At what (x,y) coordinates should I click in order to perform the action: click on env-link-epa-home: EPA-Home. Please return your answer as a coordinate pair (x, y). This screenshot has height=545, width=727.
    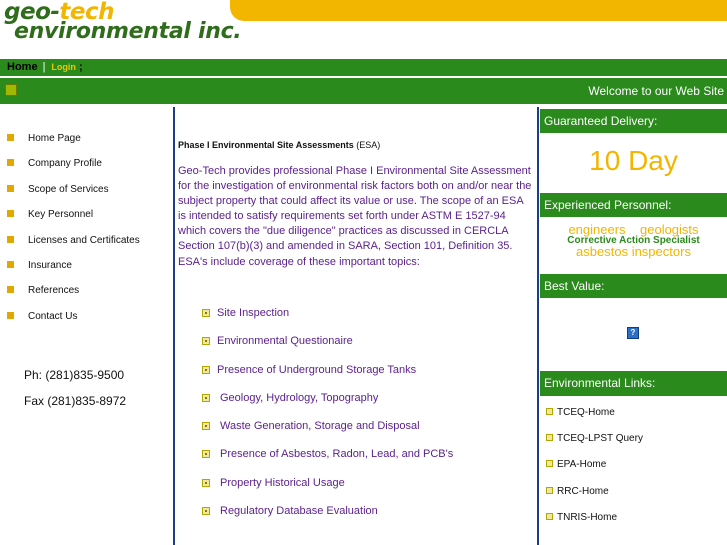
    Looking at the image, I should click on (594, 472).